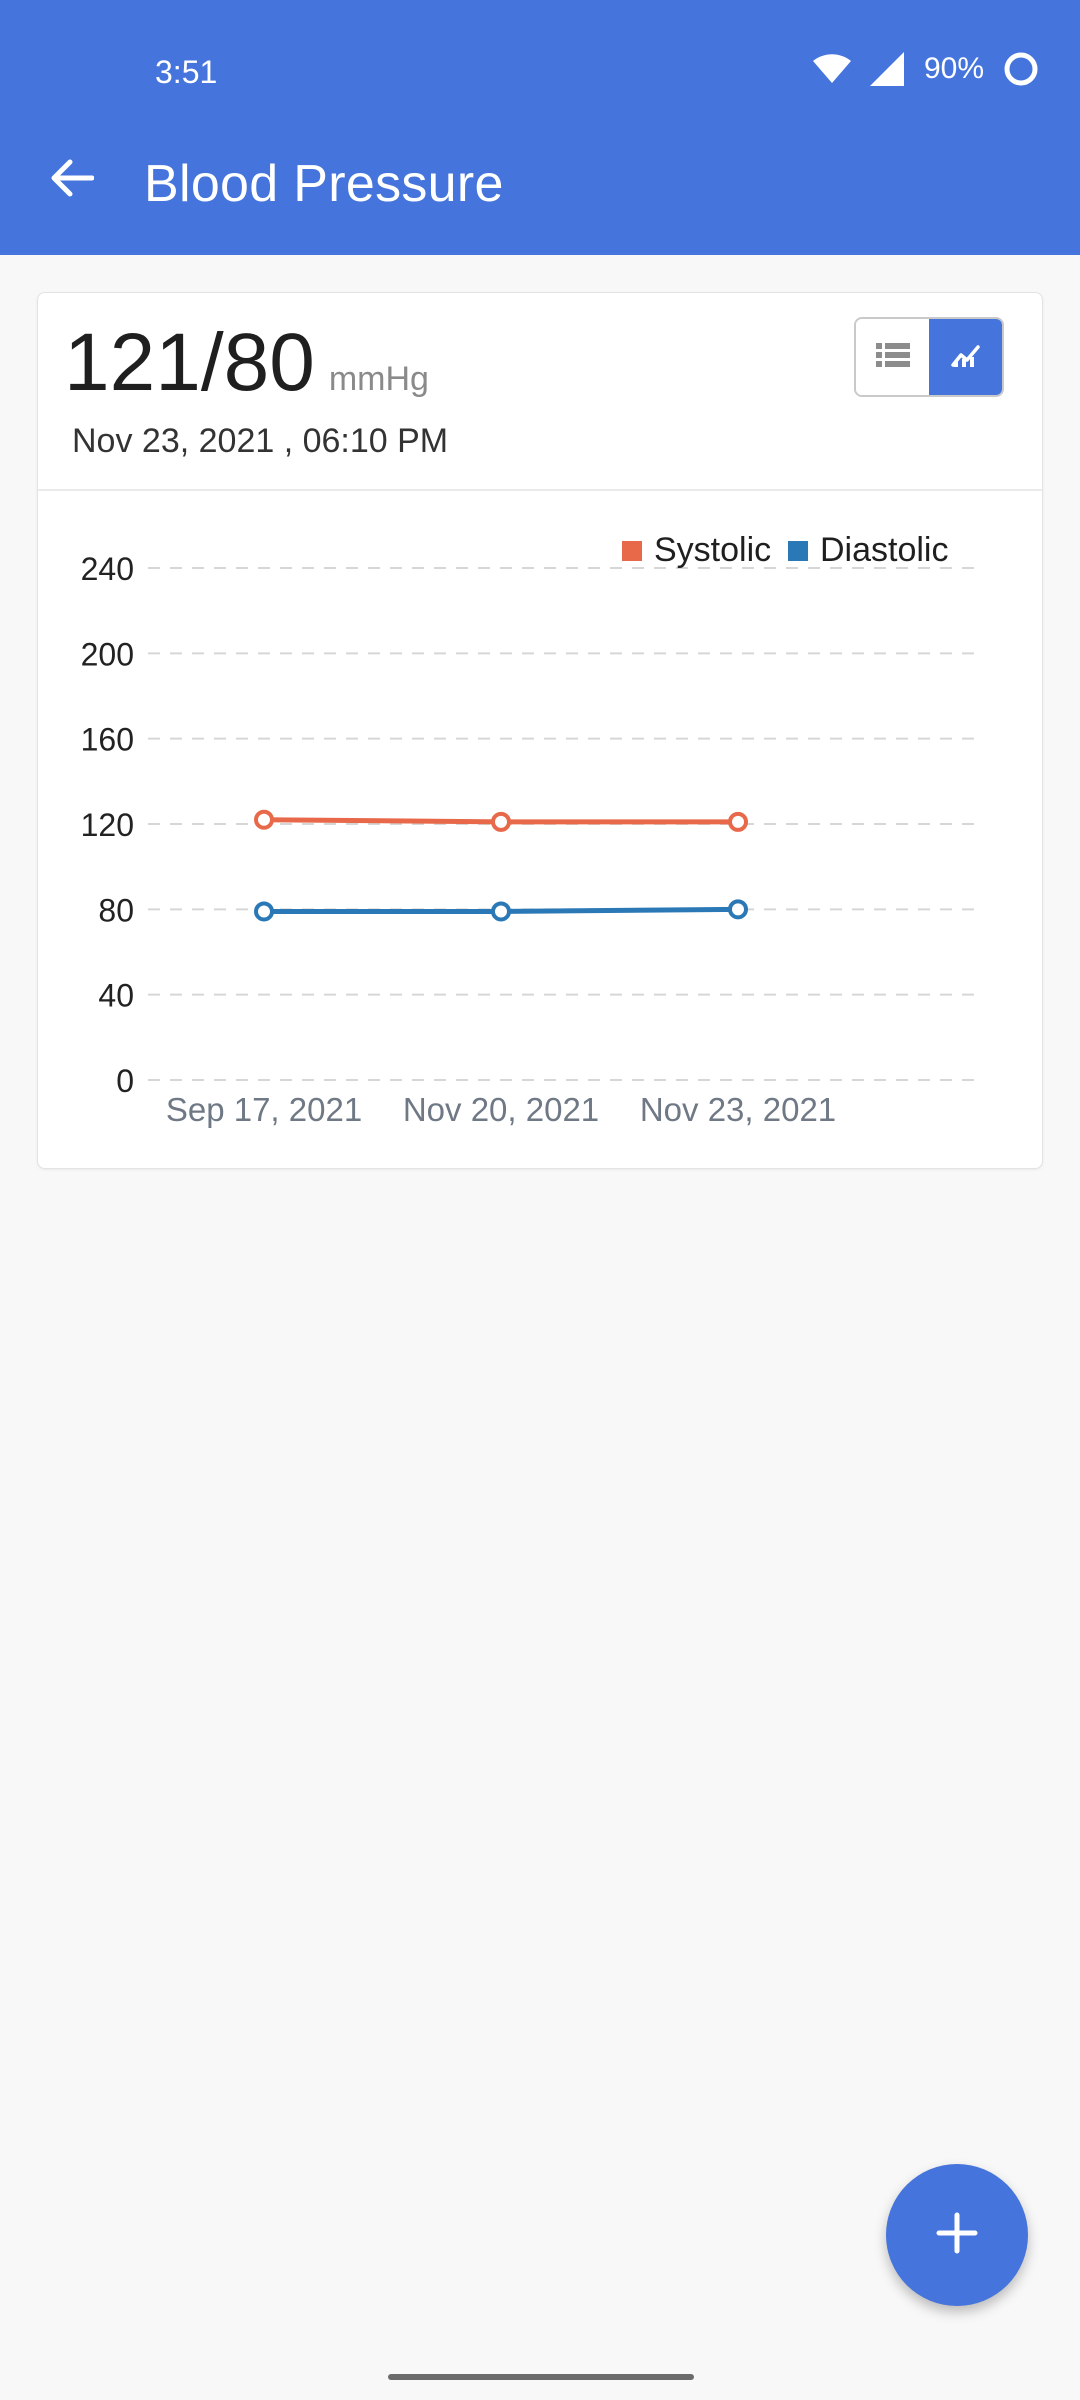 This screenshot has height=2400, width=1080. What do you see at coordinates (832, 69) in the screenshot?
I see `wifi-icon` at bounding box center [832, 69].